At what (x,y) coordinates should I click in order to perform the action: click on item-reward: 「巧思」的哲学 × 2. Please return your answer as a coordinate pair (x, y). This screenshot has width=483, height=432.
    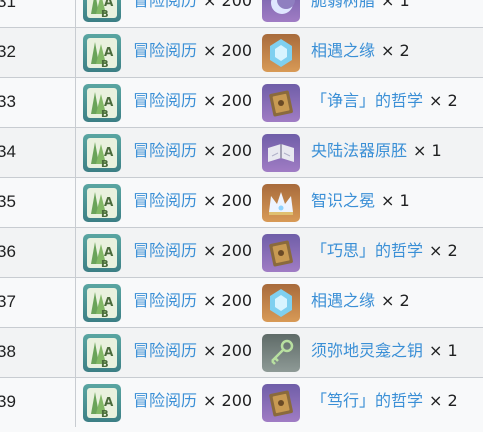
    Looking at the image, I should click on (384, 251).